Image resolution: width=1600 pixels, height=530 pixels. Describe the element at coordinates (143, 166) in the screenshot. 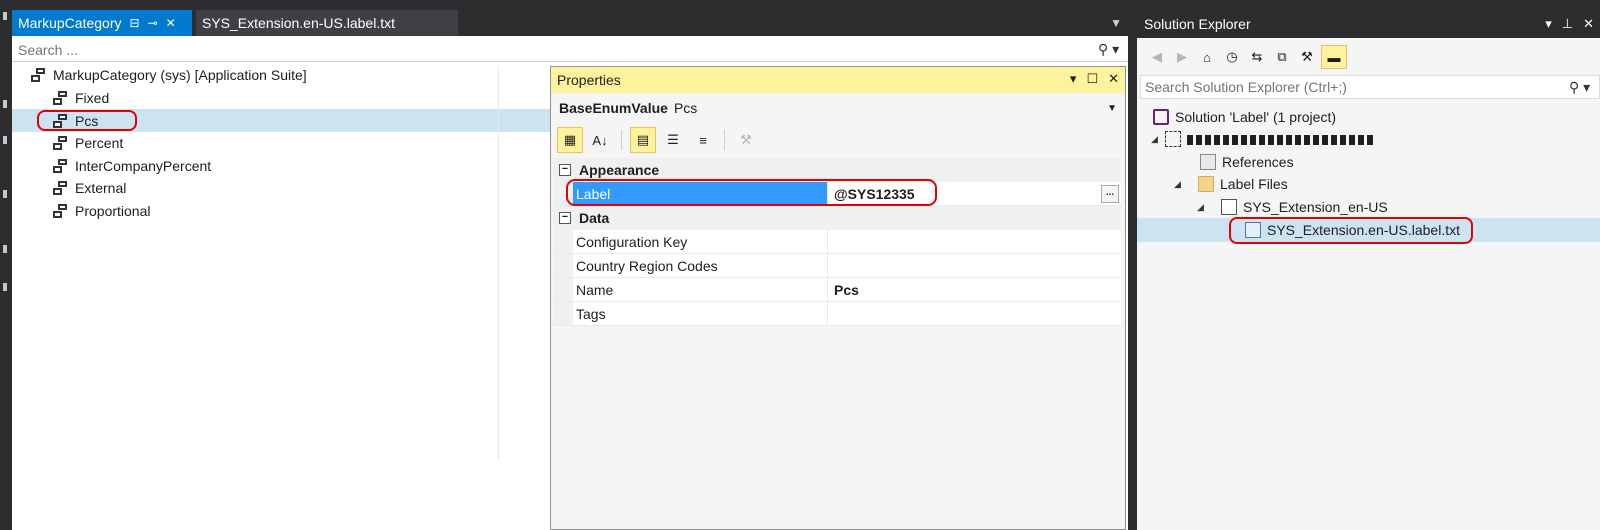

I see `tree-item-label: InterCompanyPercent` at that location.